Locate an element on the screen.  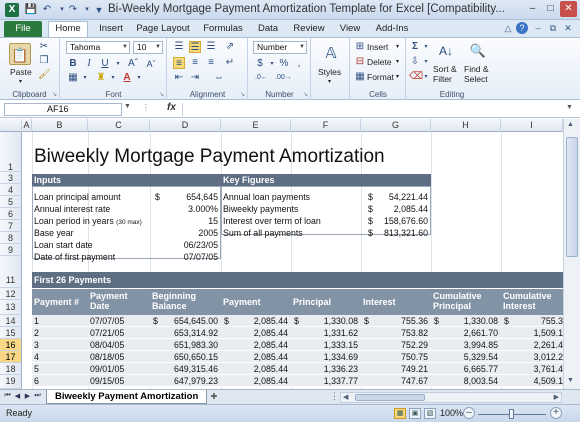
principal-amount: 1,334.69 is located at coordinates (329, 357).